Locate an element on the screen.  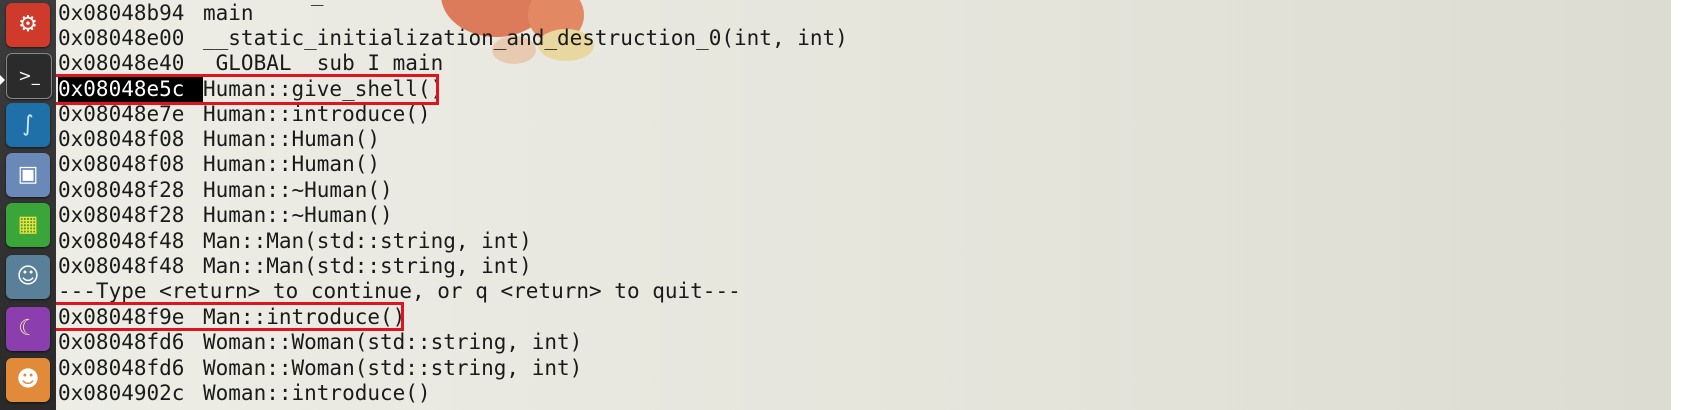
symbol-line: 0x08048e40 _GLOBAL__sub_I_main is located at coordinates (250, 63).